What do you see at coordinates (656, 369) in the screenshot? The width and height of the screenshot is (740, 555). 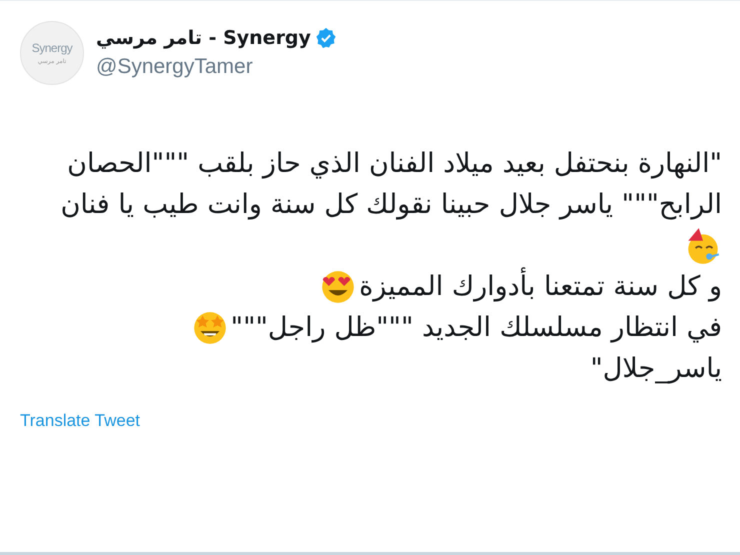 I see `tweet-text-line: ياسر_جلال"` at bounding box center [656, 369].